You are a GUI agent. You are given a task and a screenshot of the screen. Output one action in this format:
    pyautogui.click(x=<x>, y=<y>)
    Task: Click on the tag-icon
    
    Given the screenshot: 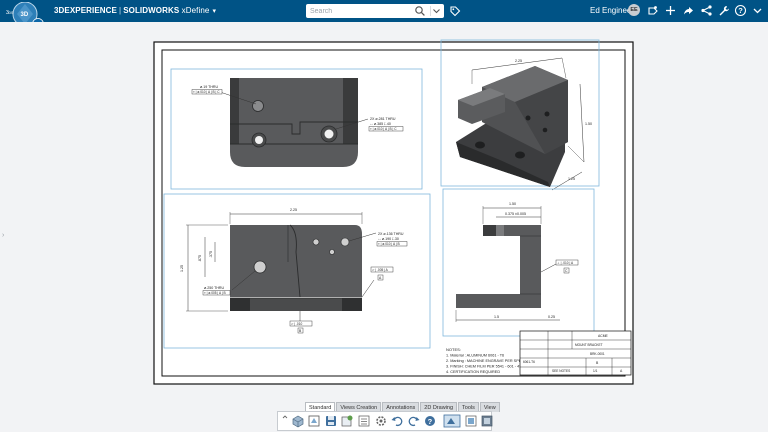 What is the action you would take?
    pyautogui.click(x=455, y=11)
    